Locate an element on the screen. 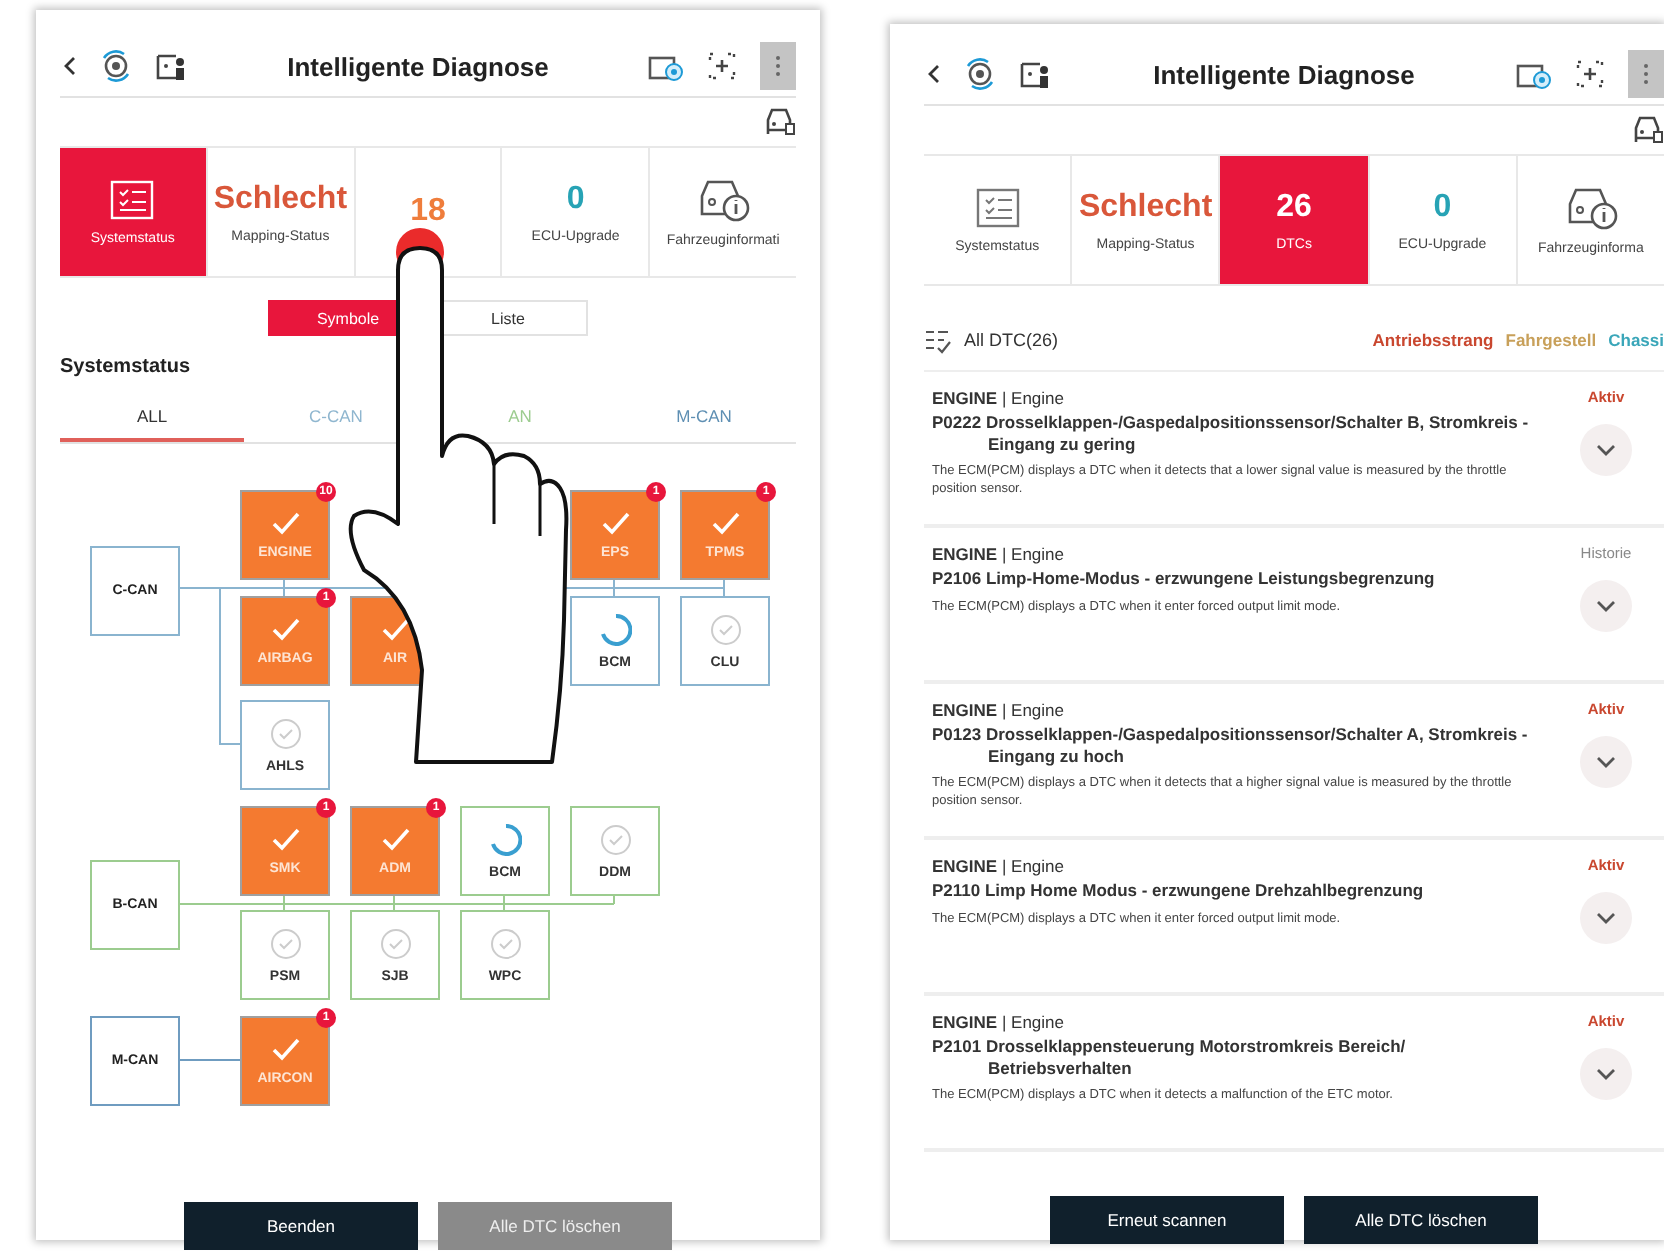 Image resolution: width=1664 pixels, height=1254 pixels. connector-line is located at coordinates (210, 1060).